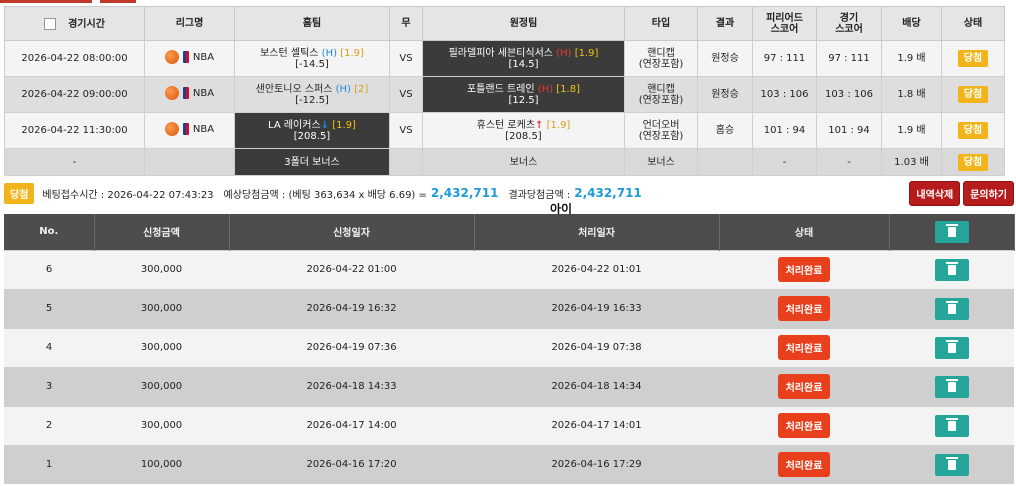  I want to click on header-home: 홈팀, so click(312, 23).